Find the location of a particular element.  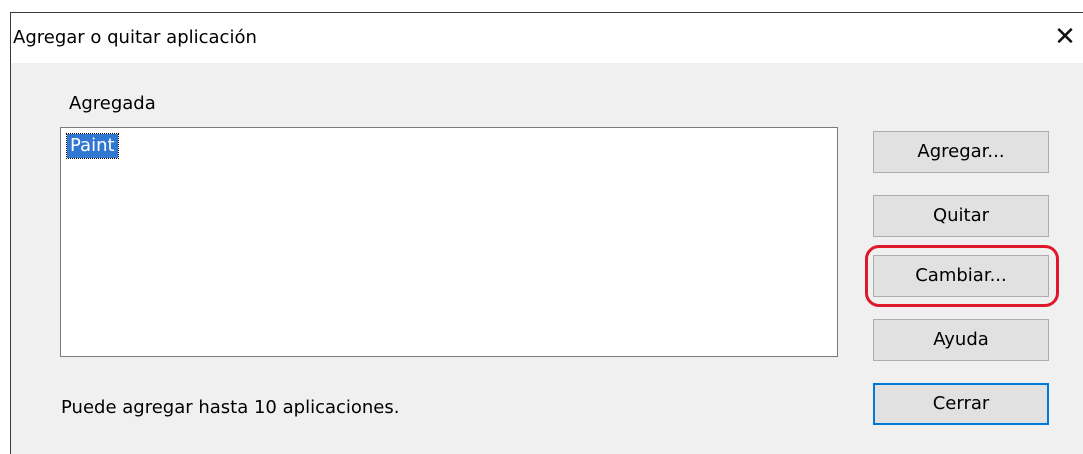

list-label: Agregada is located at coordinates (112, 103).